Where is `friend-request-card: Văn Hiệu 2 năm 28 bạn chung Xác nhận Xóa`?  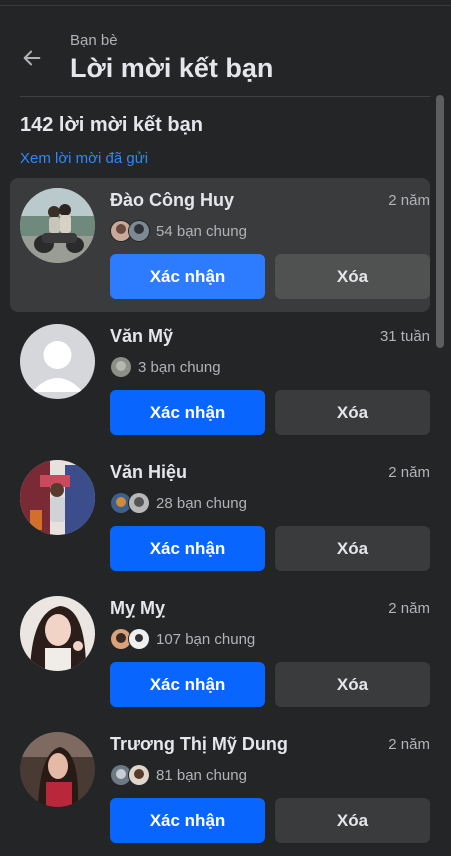 friend-request-card: Văn Hiệu 2 năm 28 bạn chung Xác nhận Xóa is located at coordinates (220, 517).